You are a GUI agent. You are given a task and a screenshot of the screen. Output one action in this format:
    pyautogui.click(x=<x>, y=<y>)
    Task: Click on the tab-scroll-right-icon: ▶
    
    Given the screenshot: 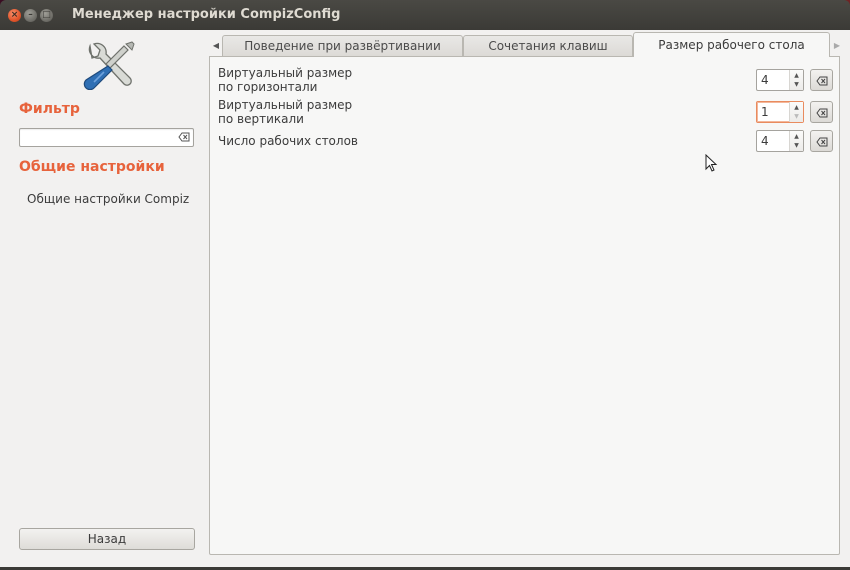 What is the action you would take?
    pyautogui.click(x=837, y=46)
    